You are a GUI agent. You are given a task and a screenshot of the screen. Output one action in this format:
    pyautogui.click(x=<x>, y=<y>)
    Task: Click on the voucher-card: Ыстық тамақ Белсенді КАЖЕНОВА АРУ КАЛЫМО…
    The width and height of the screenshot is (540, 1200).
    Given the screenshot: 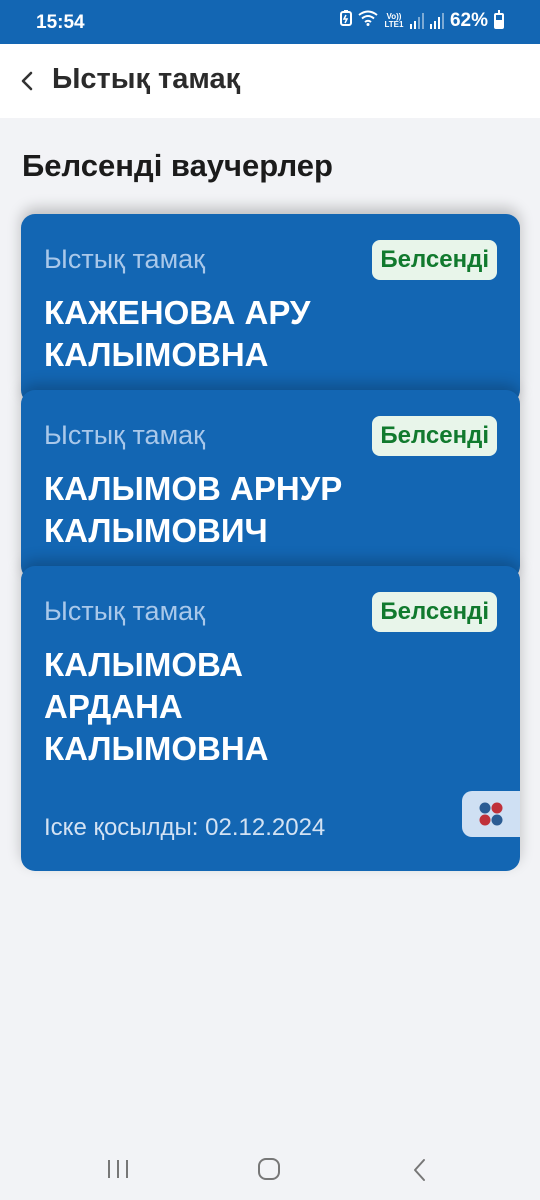 What is the action you would take?
    pyautogui.click(x=270, y=309)
    